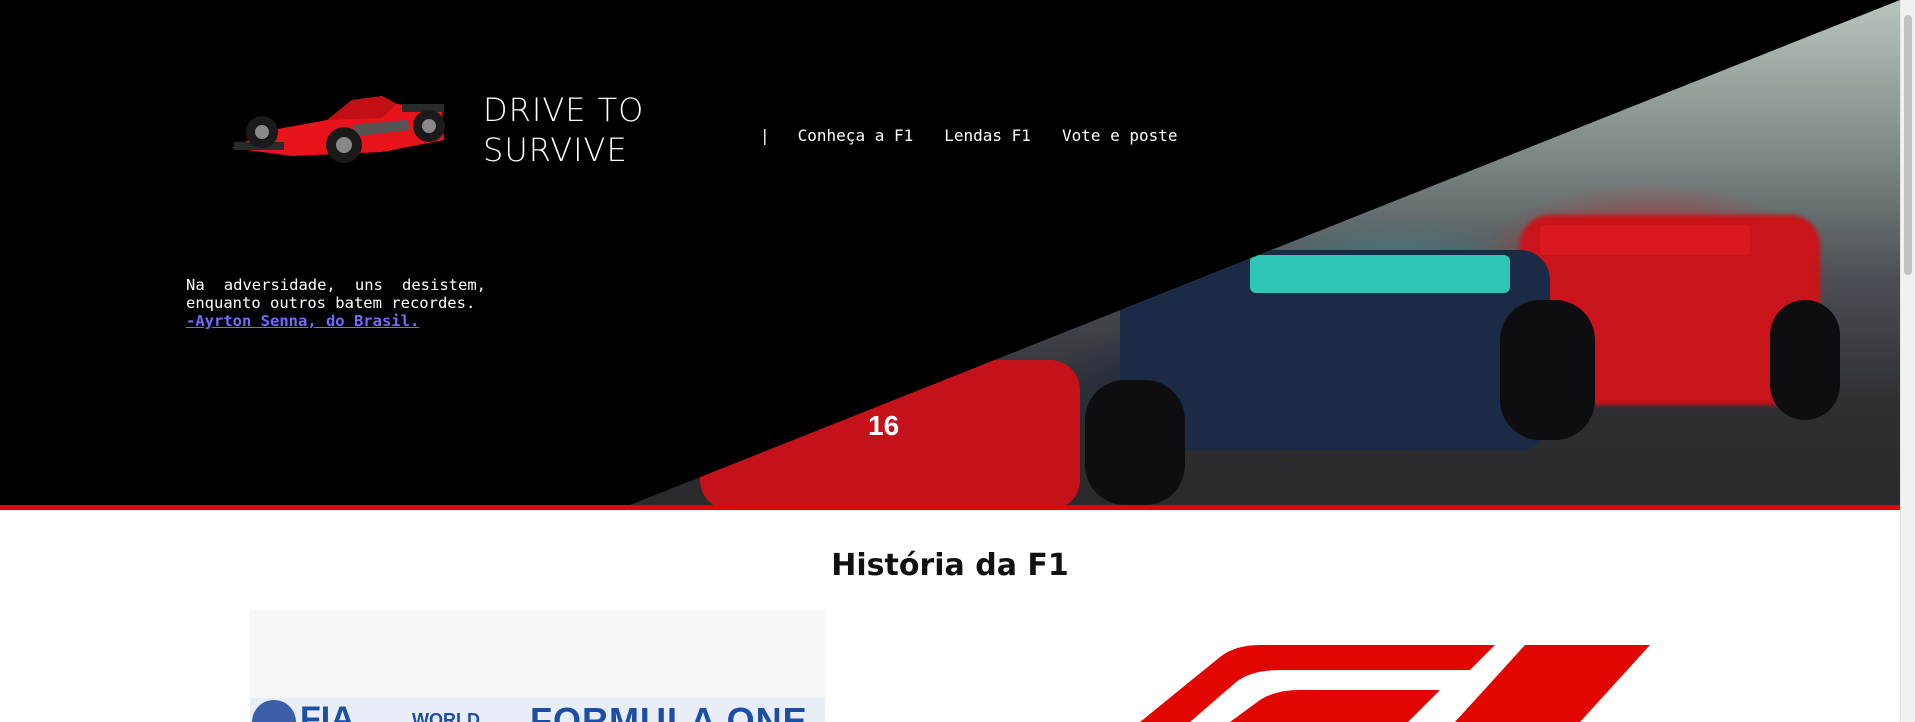 This screenshot has height=722, width=1915. I want to click on car-number: 16, so click(884, 425).